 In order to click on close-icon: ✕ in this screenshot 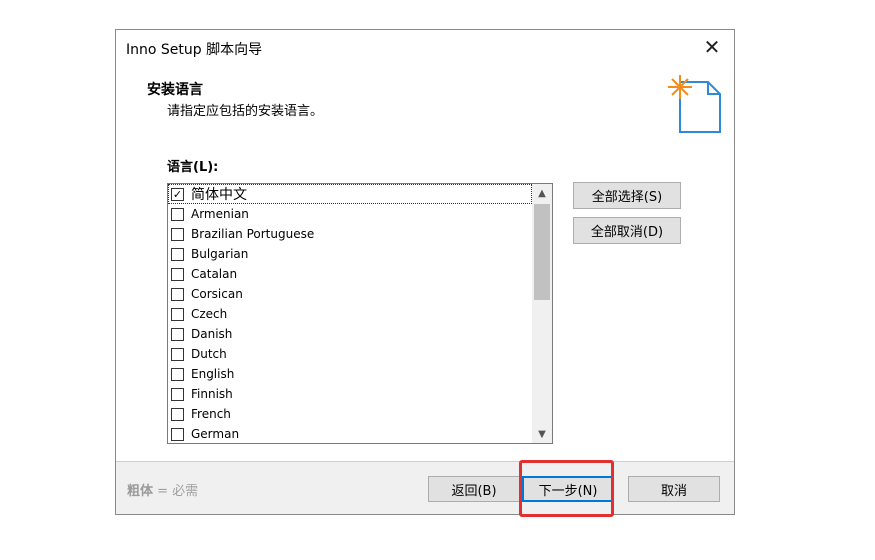, I will do `click(712, 47)`.